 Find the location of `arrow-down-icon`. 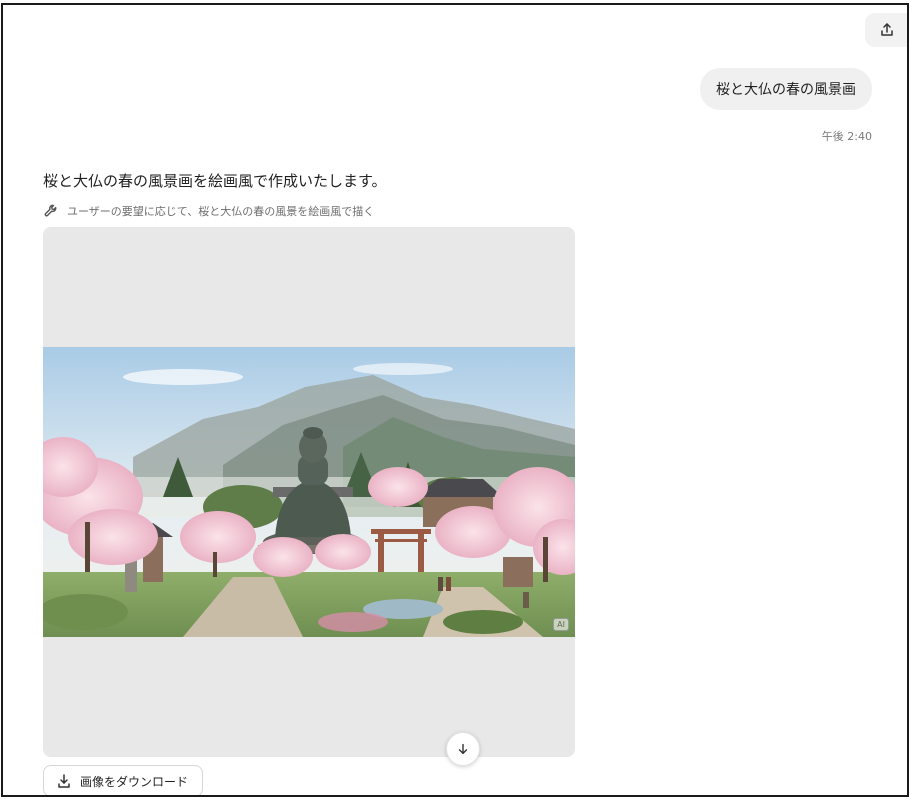

arrow-down-icon is located at coordinates (463, 749).